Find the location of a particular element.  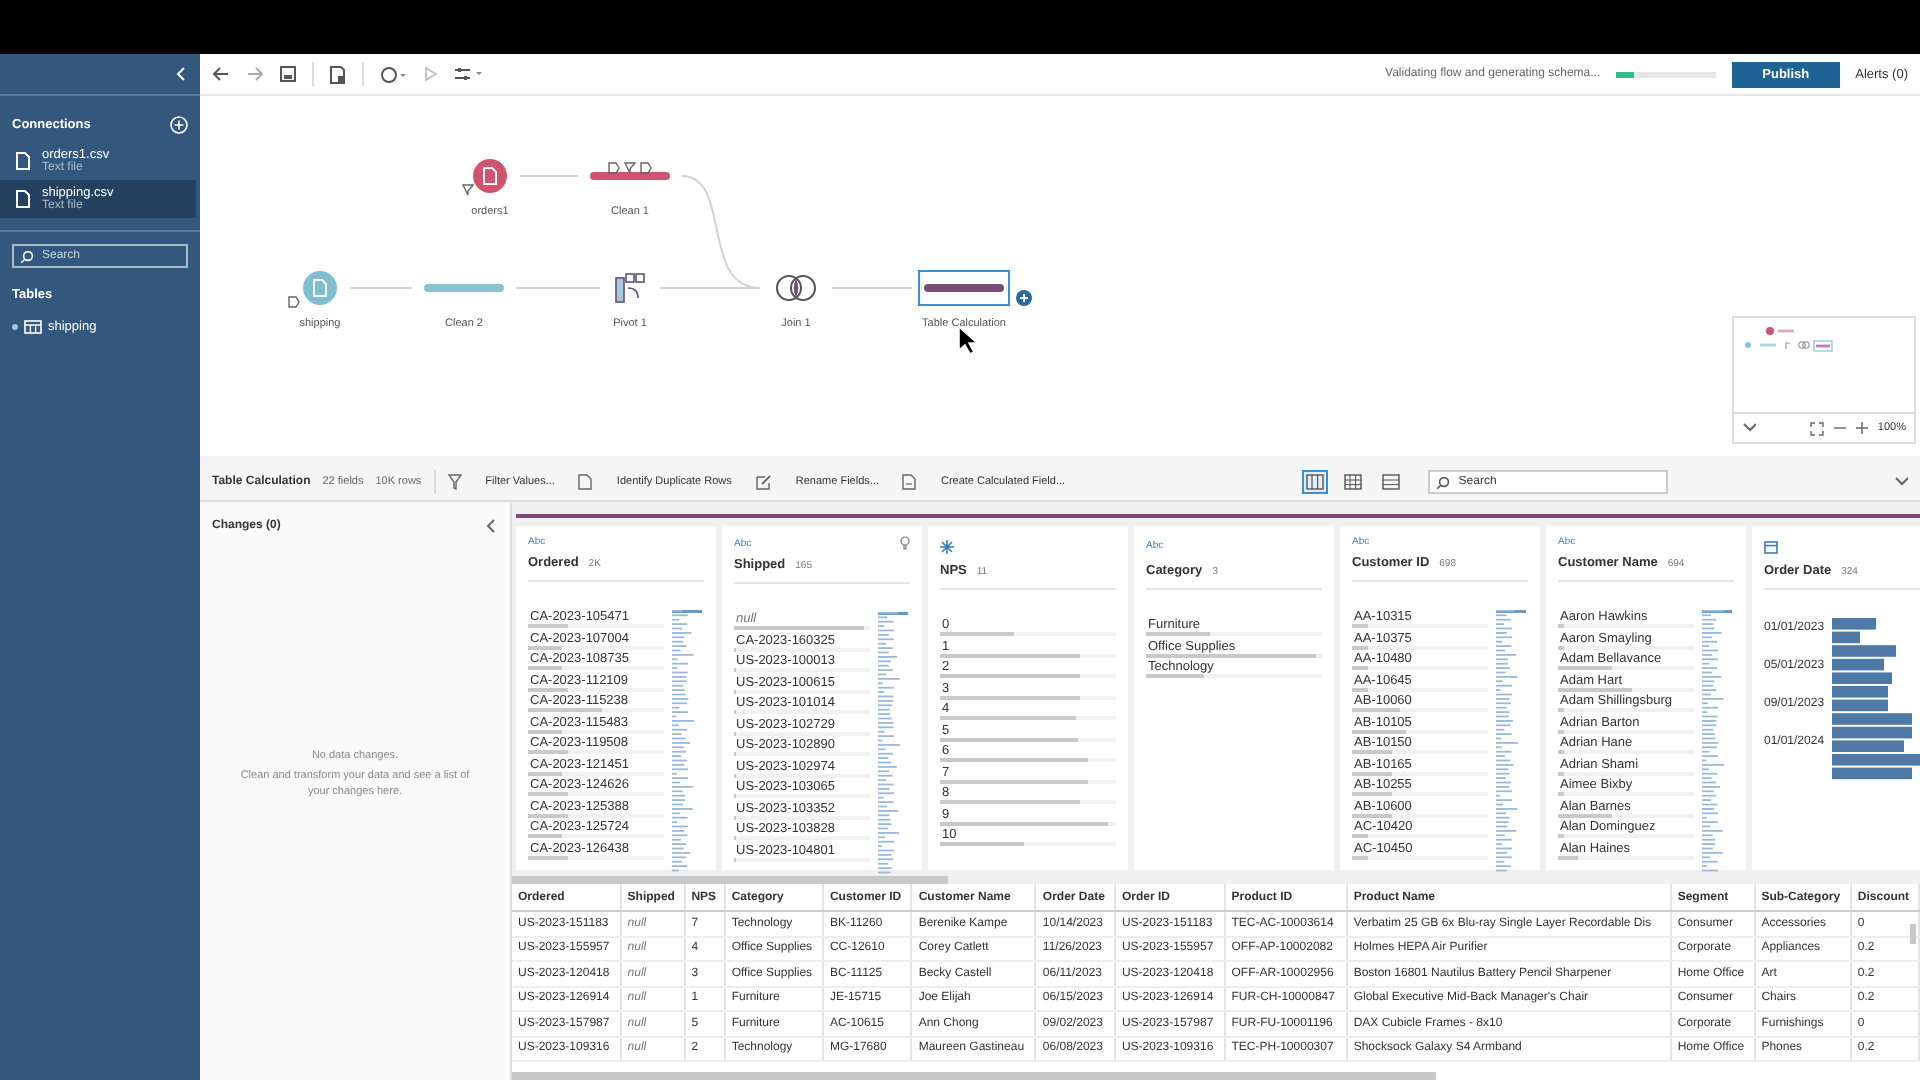

cursor-icon is located at coordinates (968, 341).